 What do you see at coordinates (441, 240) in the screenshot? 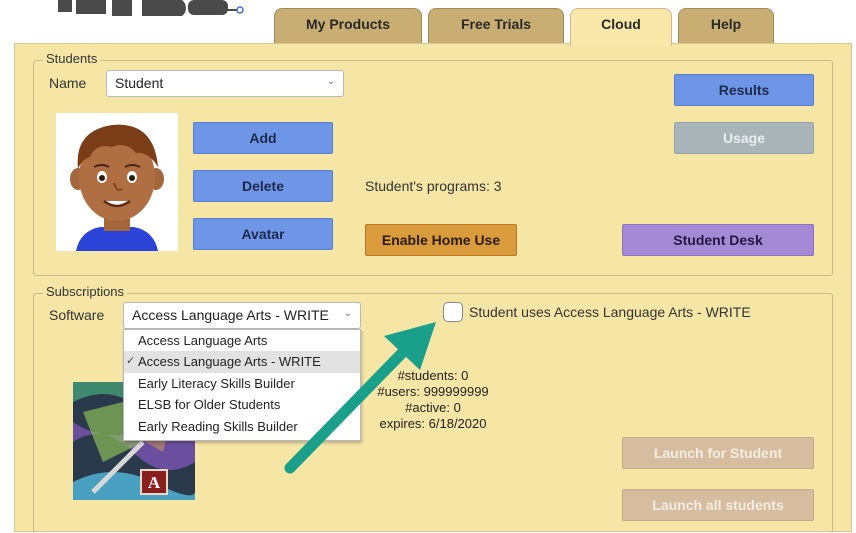
I see `enable-home-use-button: Enable Home Use` at bounding box center [441, 240].